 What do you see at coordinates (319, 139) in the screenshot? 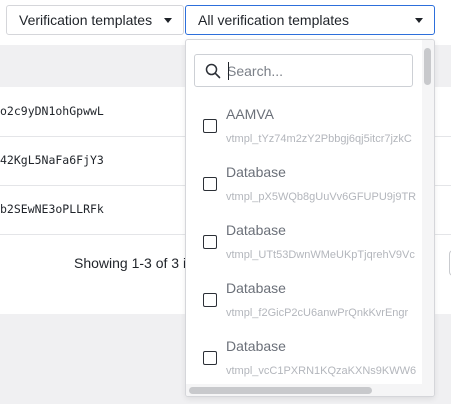
I see `option-id: vtmpl_tYz74m2zY2Pbbgj6qj5itcr7jzkC` at bounding box center [319, 139].